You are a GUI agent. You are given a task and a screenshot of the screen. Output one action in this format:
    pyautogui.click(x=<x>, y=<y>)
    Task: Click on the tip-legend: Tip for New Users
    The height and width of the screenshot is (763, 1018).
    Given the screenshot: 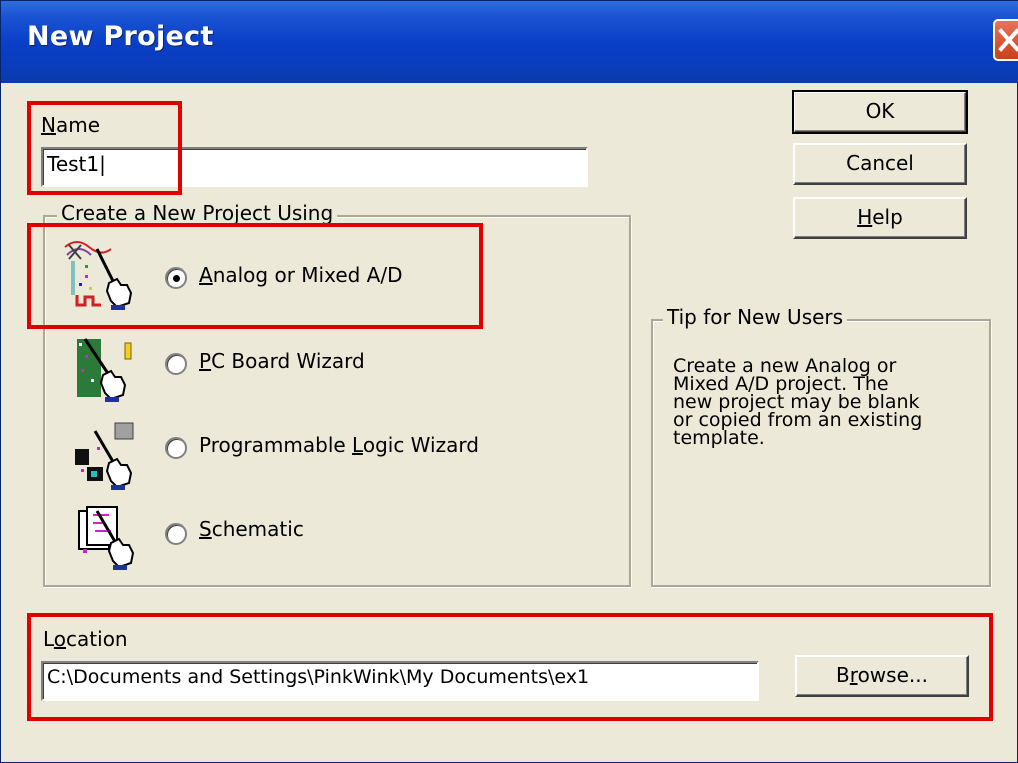 What is the action you would take?
    pyautogui.click(x=755, y=317)
    